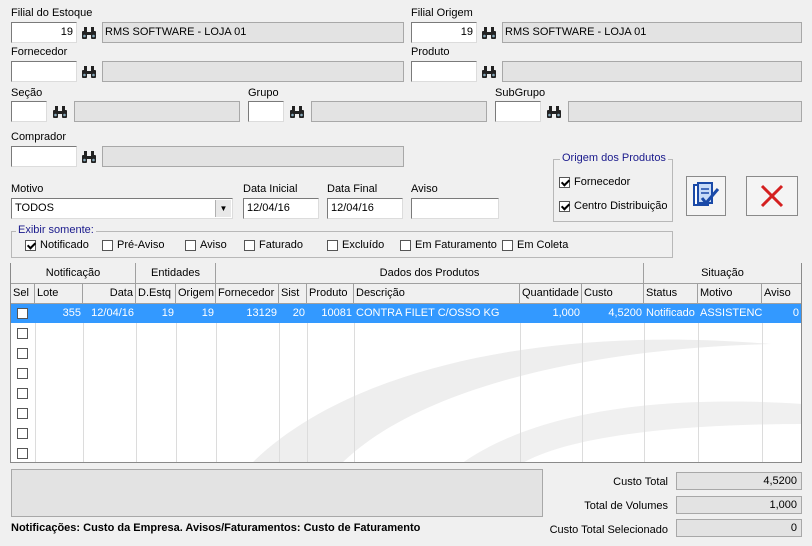 The height and width of the screenshot is (546, 812). I want to click on exibir-em-coleta: Em Coleta, so click(535, 245).